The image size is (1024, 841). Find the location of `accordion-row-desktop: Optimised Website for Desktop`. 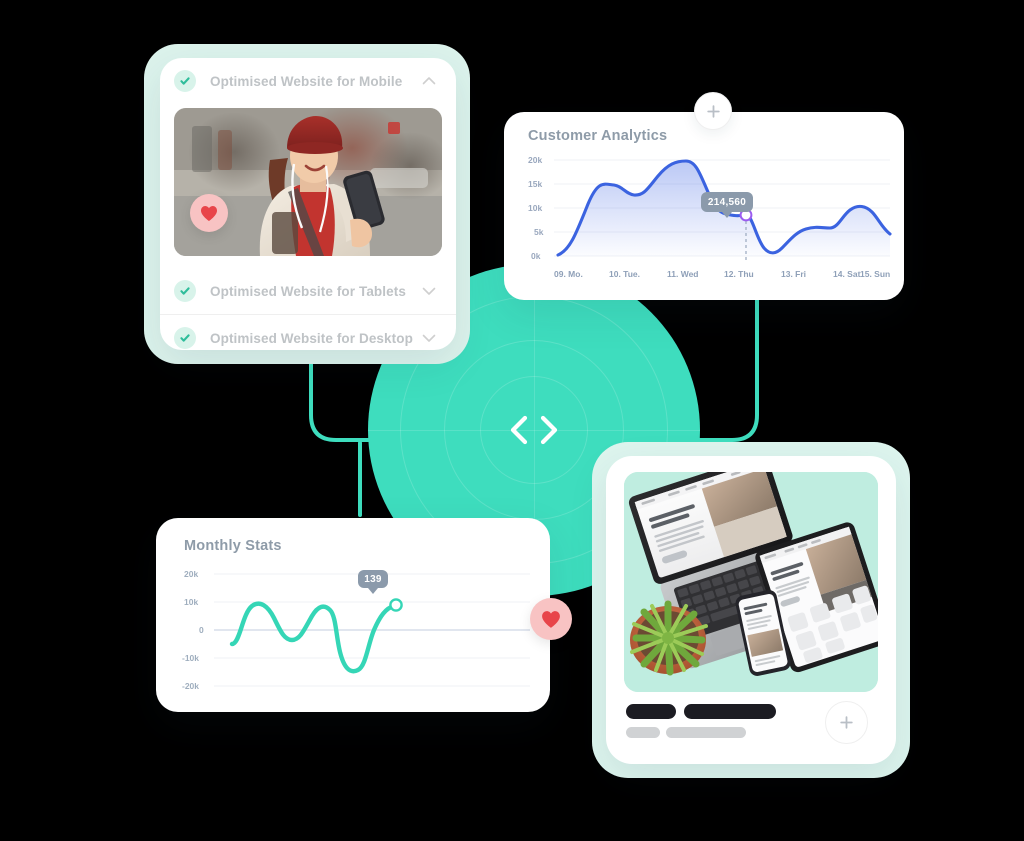

accordion-row-desktop: Optimised Website for Desktop is located at coordinates (308, 332).